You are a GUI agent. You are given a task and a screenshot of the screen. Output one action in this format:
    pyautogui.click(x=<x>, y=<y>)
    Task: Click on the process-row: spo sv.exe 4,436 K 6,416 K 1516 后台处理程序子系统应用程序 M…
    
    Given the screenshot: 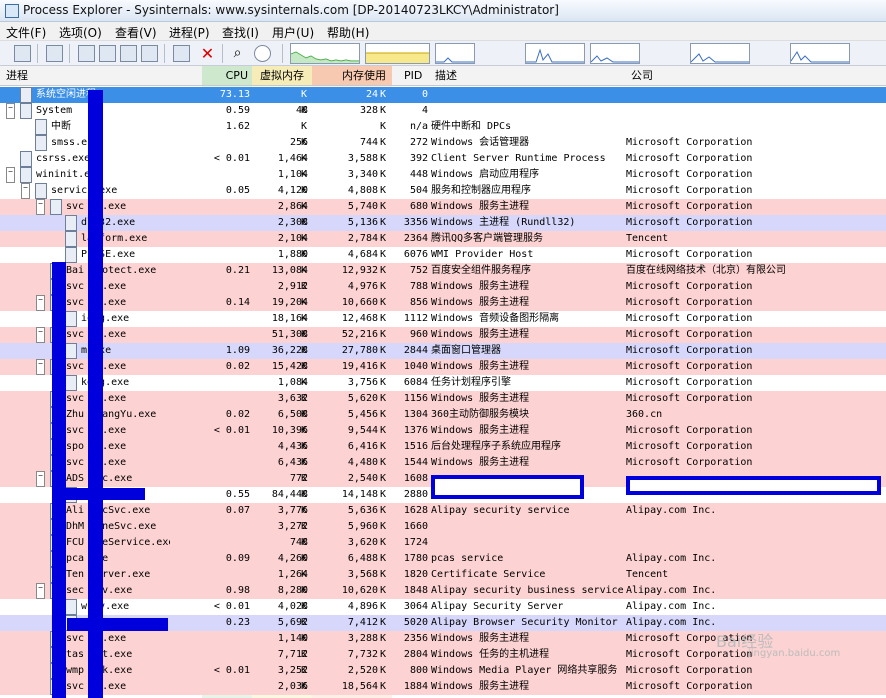 What is the action you would take?
    pyautogui.click(x=443, y=447)
    